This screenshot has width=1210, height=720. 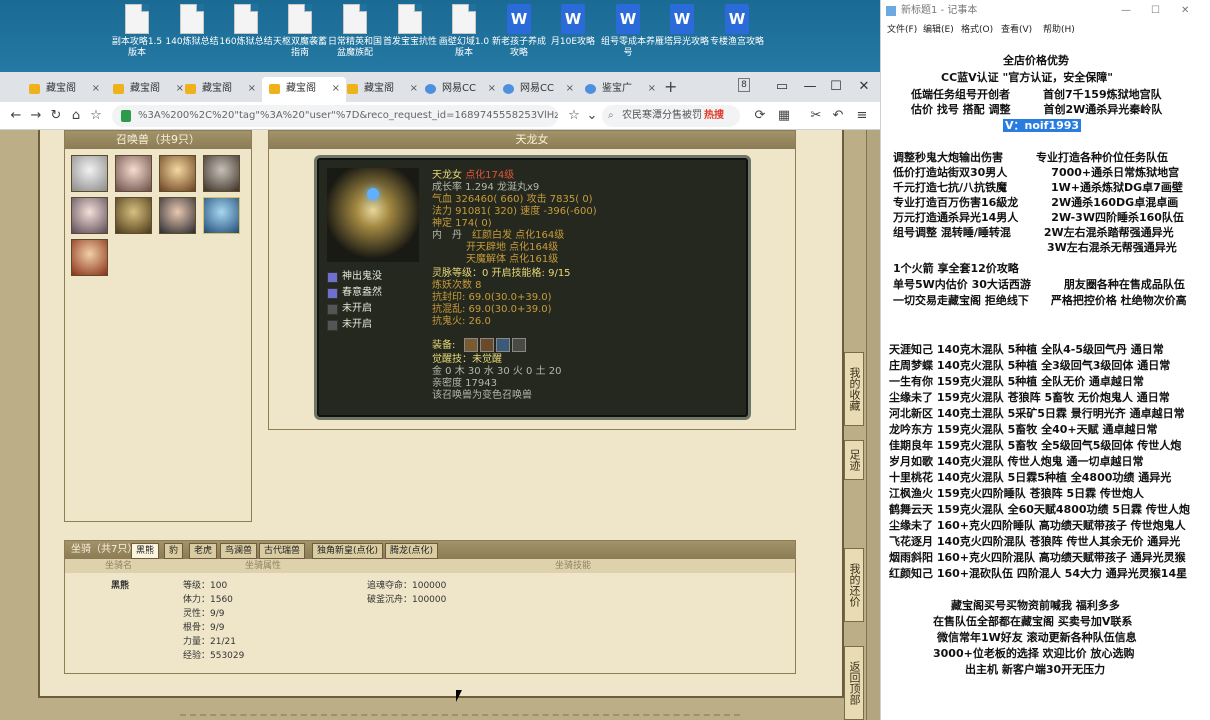 What do you see at coordinates (96, 116) in the screenshot?
I see `bookmark-star-icon: ☆` at bounding box center [96, 116].